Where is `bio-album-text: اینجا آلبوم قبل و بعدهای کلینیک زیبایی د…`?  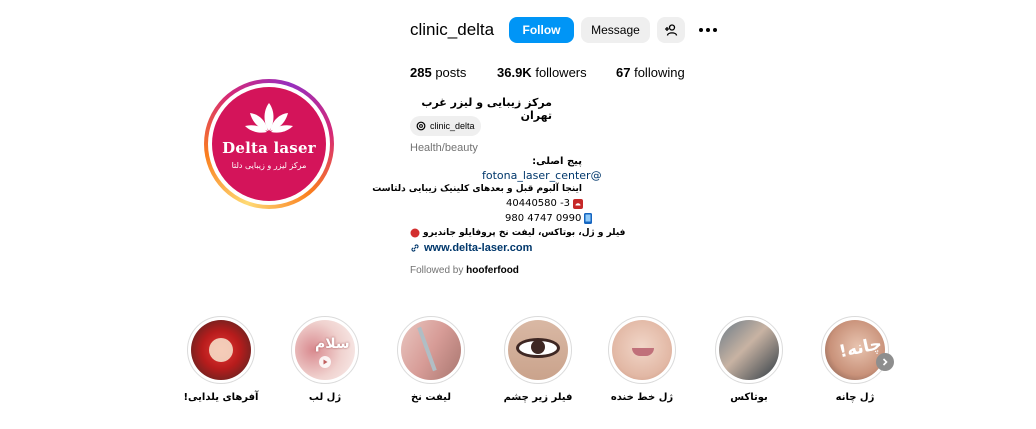 bio-album-text: اینجا آلبوم قبل و بعدهای کلینیک زیبایی د… is located at coordinates (477, 189).